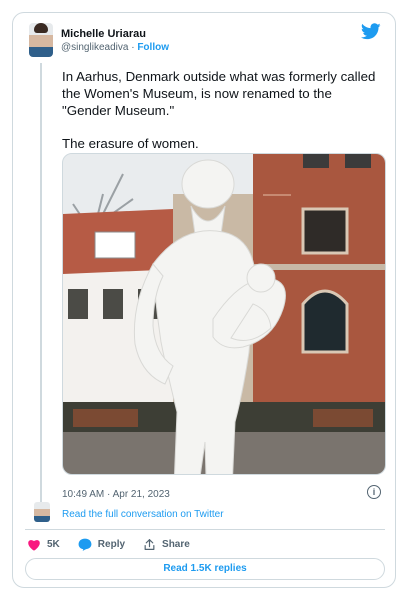  I want to click on info-icon: i, so click(374, 492).